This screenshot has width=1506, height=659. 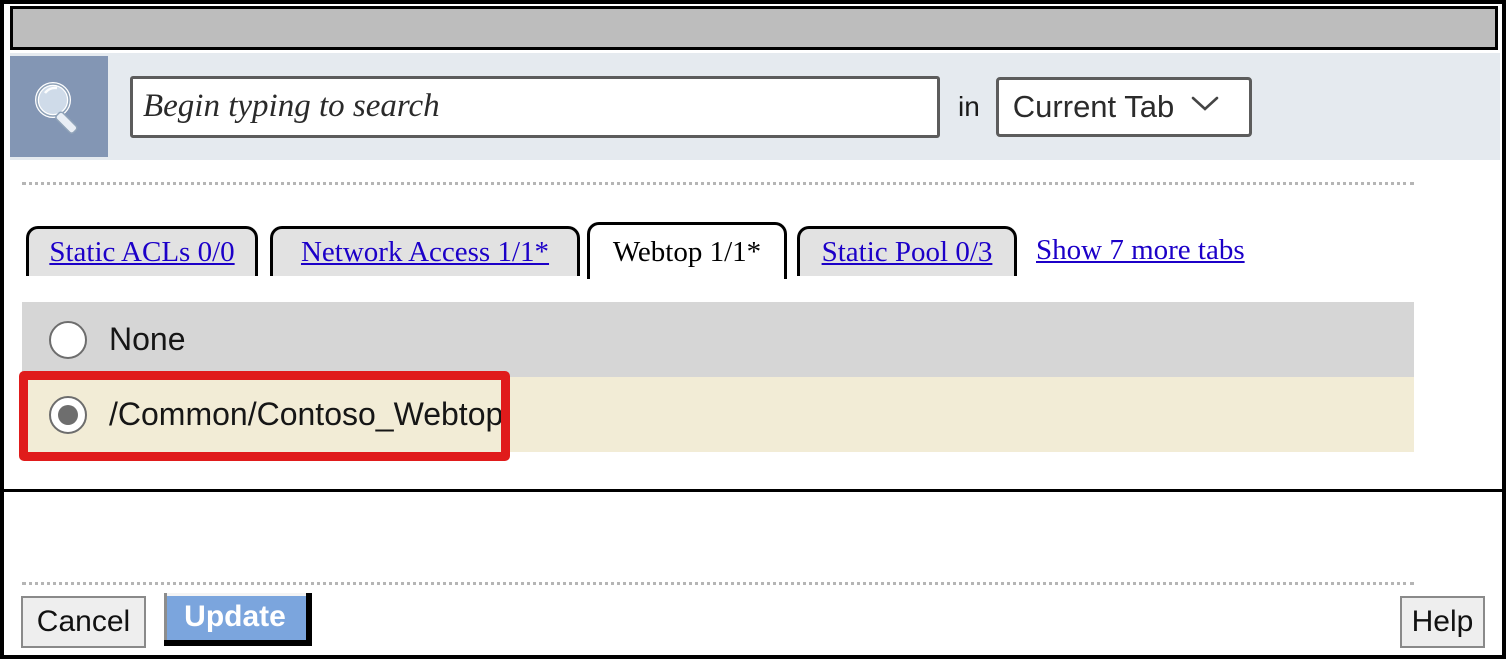 What do you see at coordinates (969, 106) in the screenshot?
I see `search-scope-label: in` at bounding box center [969, 106].